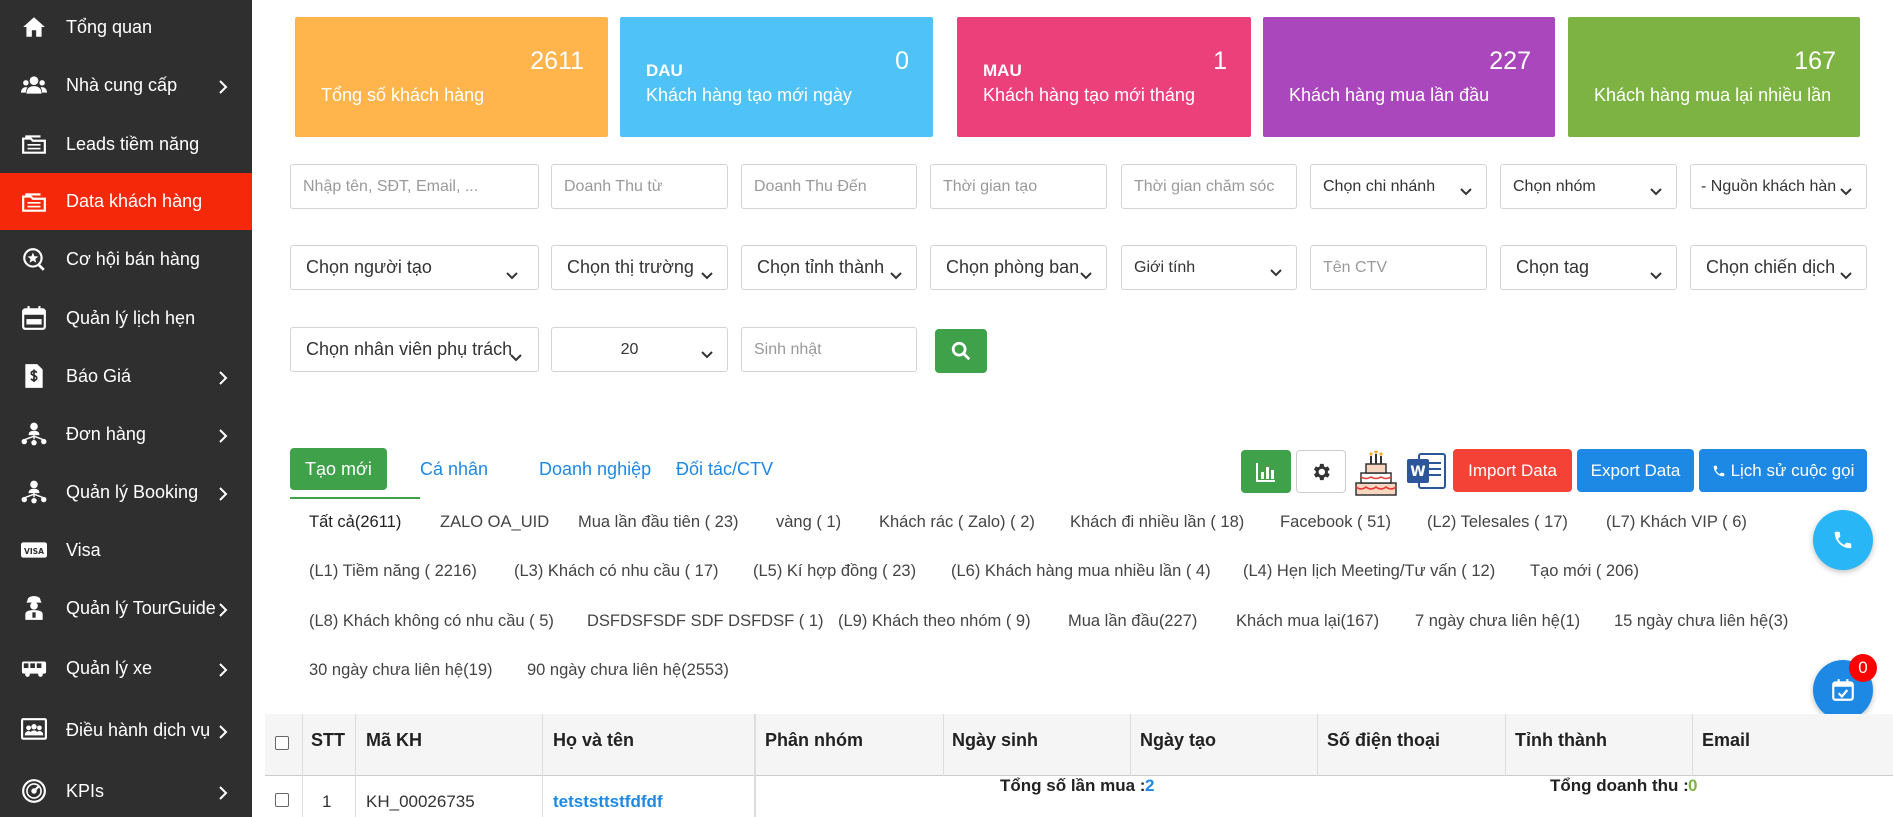 Image resolution: width=1893 pixels, height=817 pixels. Describe the element at coordinates (1778, 186) in the screenshot. I see `source-select: - Nguồn khách hàn` at that location.